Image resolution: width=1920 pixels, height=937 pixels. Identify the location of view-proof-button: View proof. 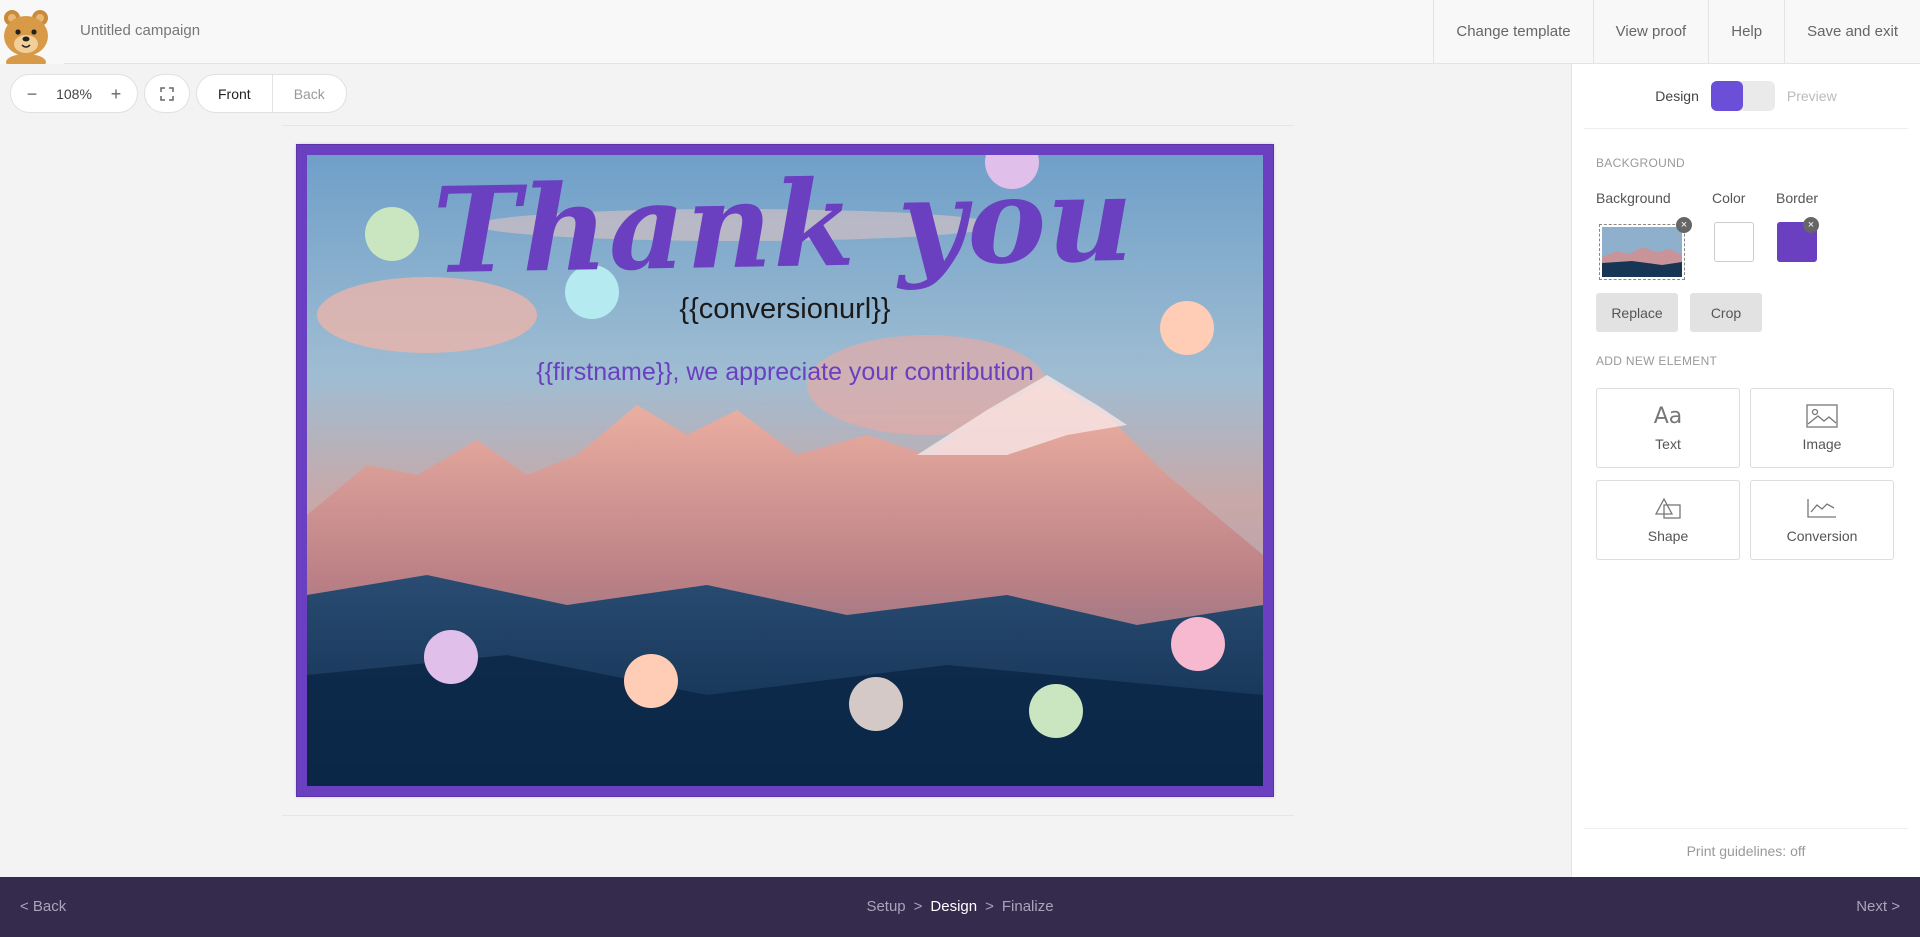
(1650, 31).